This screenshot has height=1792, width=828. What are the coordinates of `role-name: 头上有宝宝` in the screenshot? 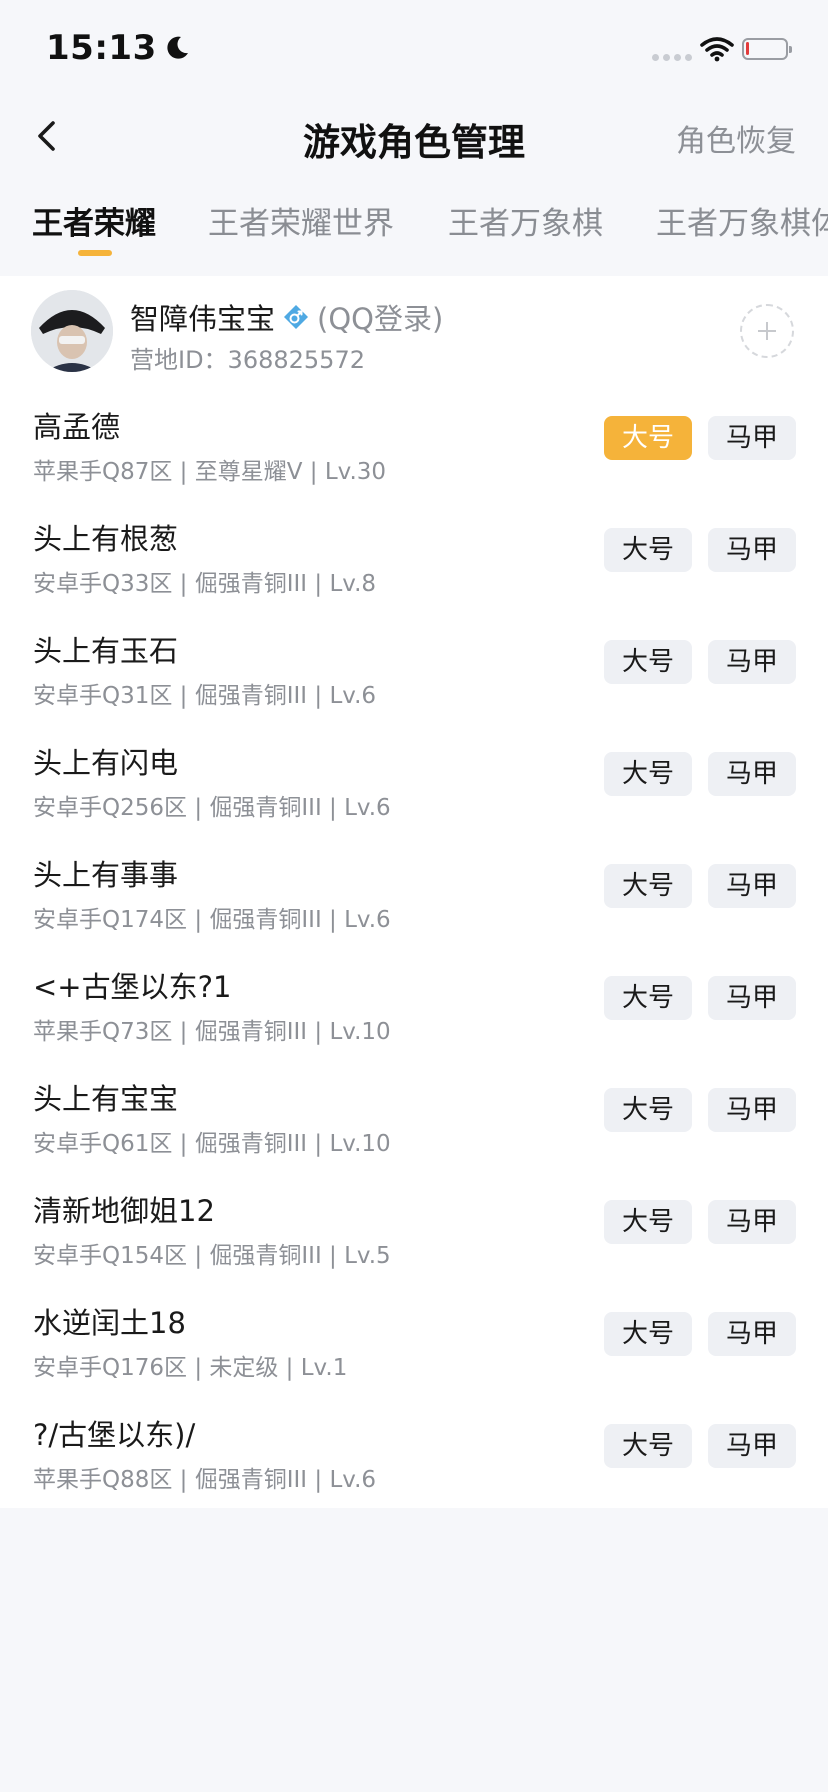 It's located at (106, 1099).